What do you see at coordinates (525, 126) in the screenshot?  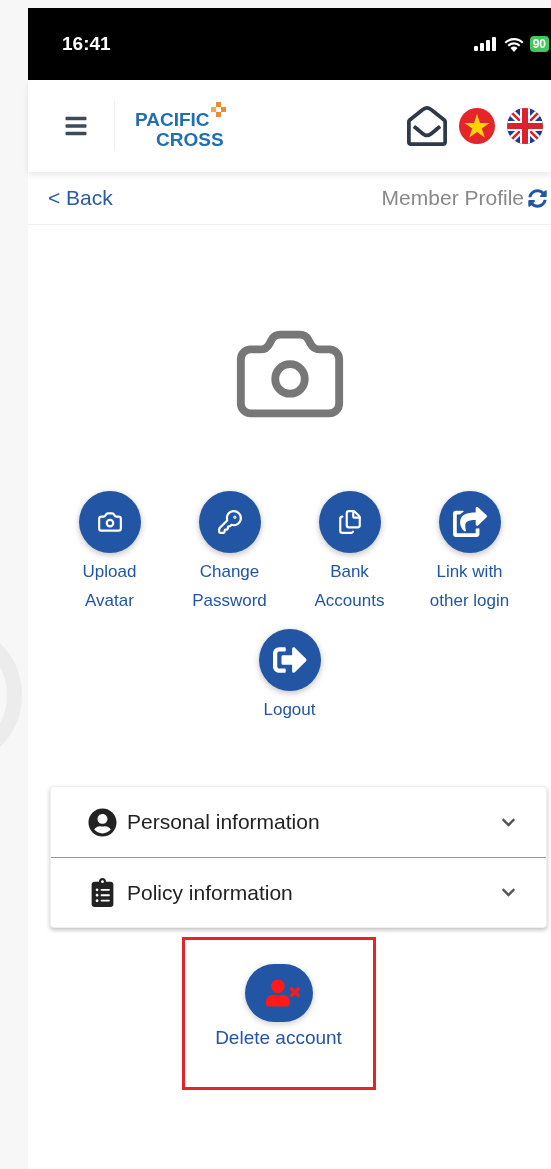 I see `uk-flag-icon` at bounding box center [525, 126].